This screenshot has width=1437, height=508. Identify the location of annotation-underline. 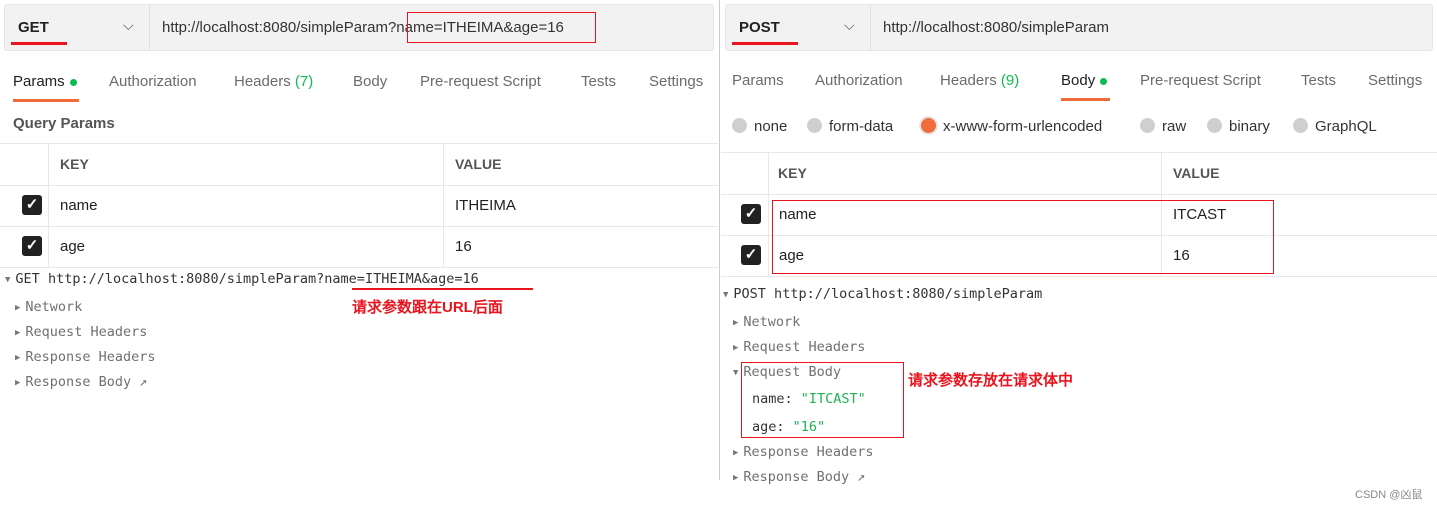
(442, 289).